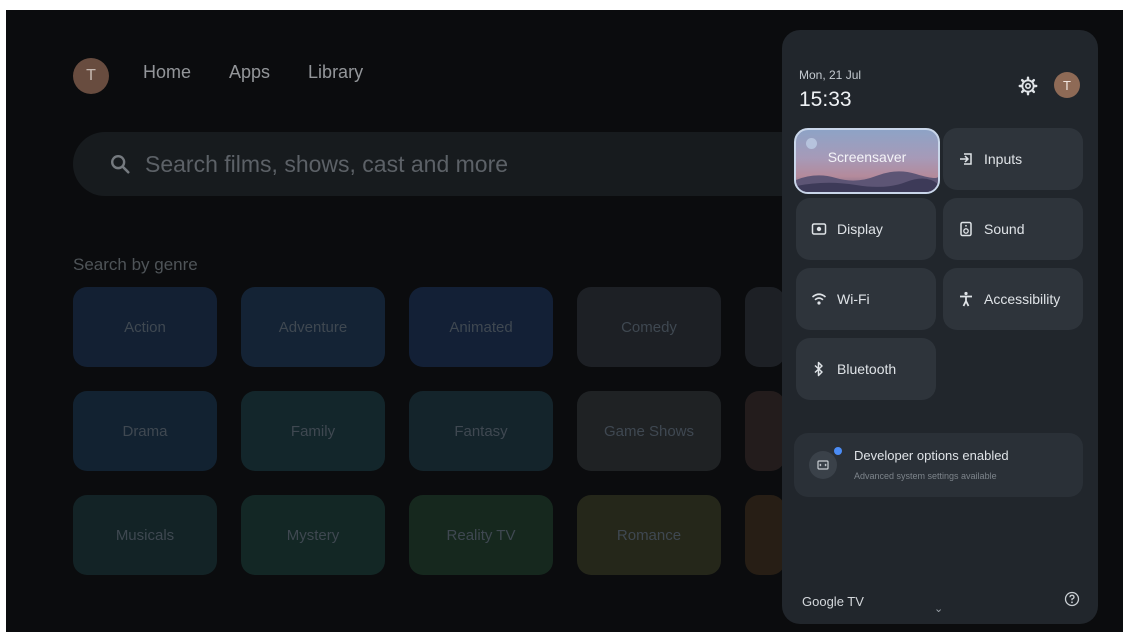 The height and width of the screenshot is (640, 1129). I want to click on screensaver-label: Screensaver, so click(867, 157).